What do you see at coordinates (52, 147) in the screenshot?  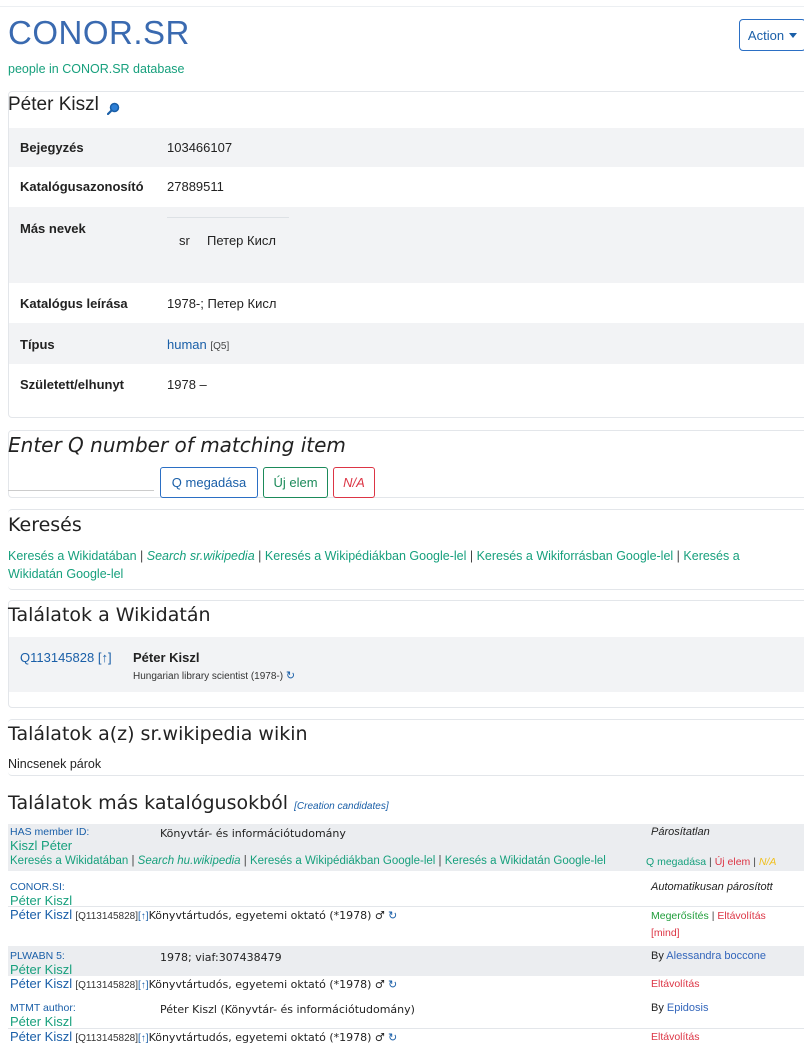 I see `label-entry: Bejegyzés` at bounding box center [52, 147].